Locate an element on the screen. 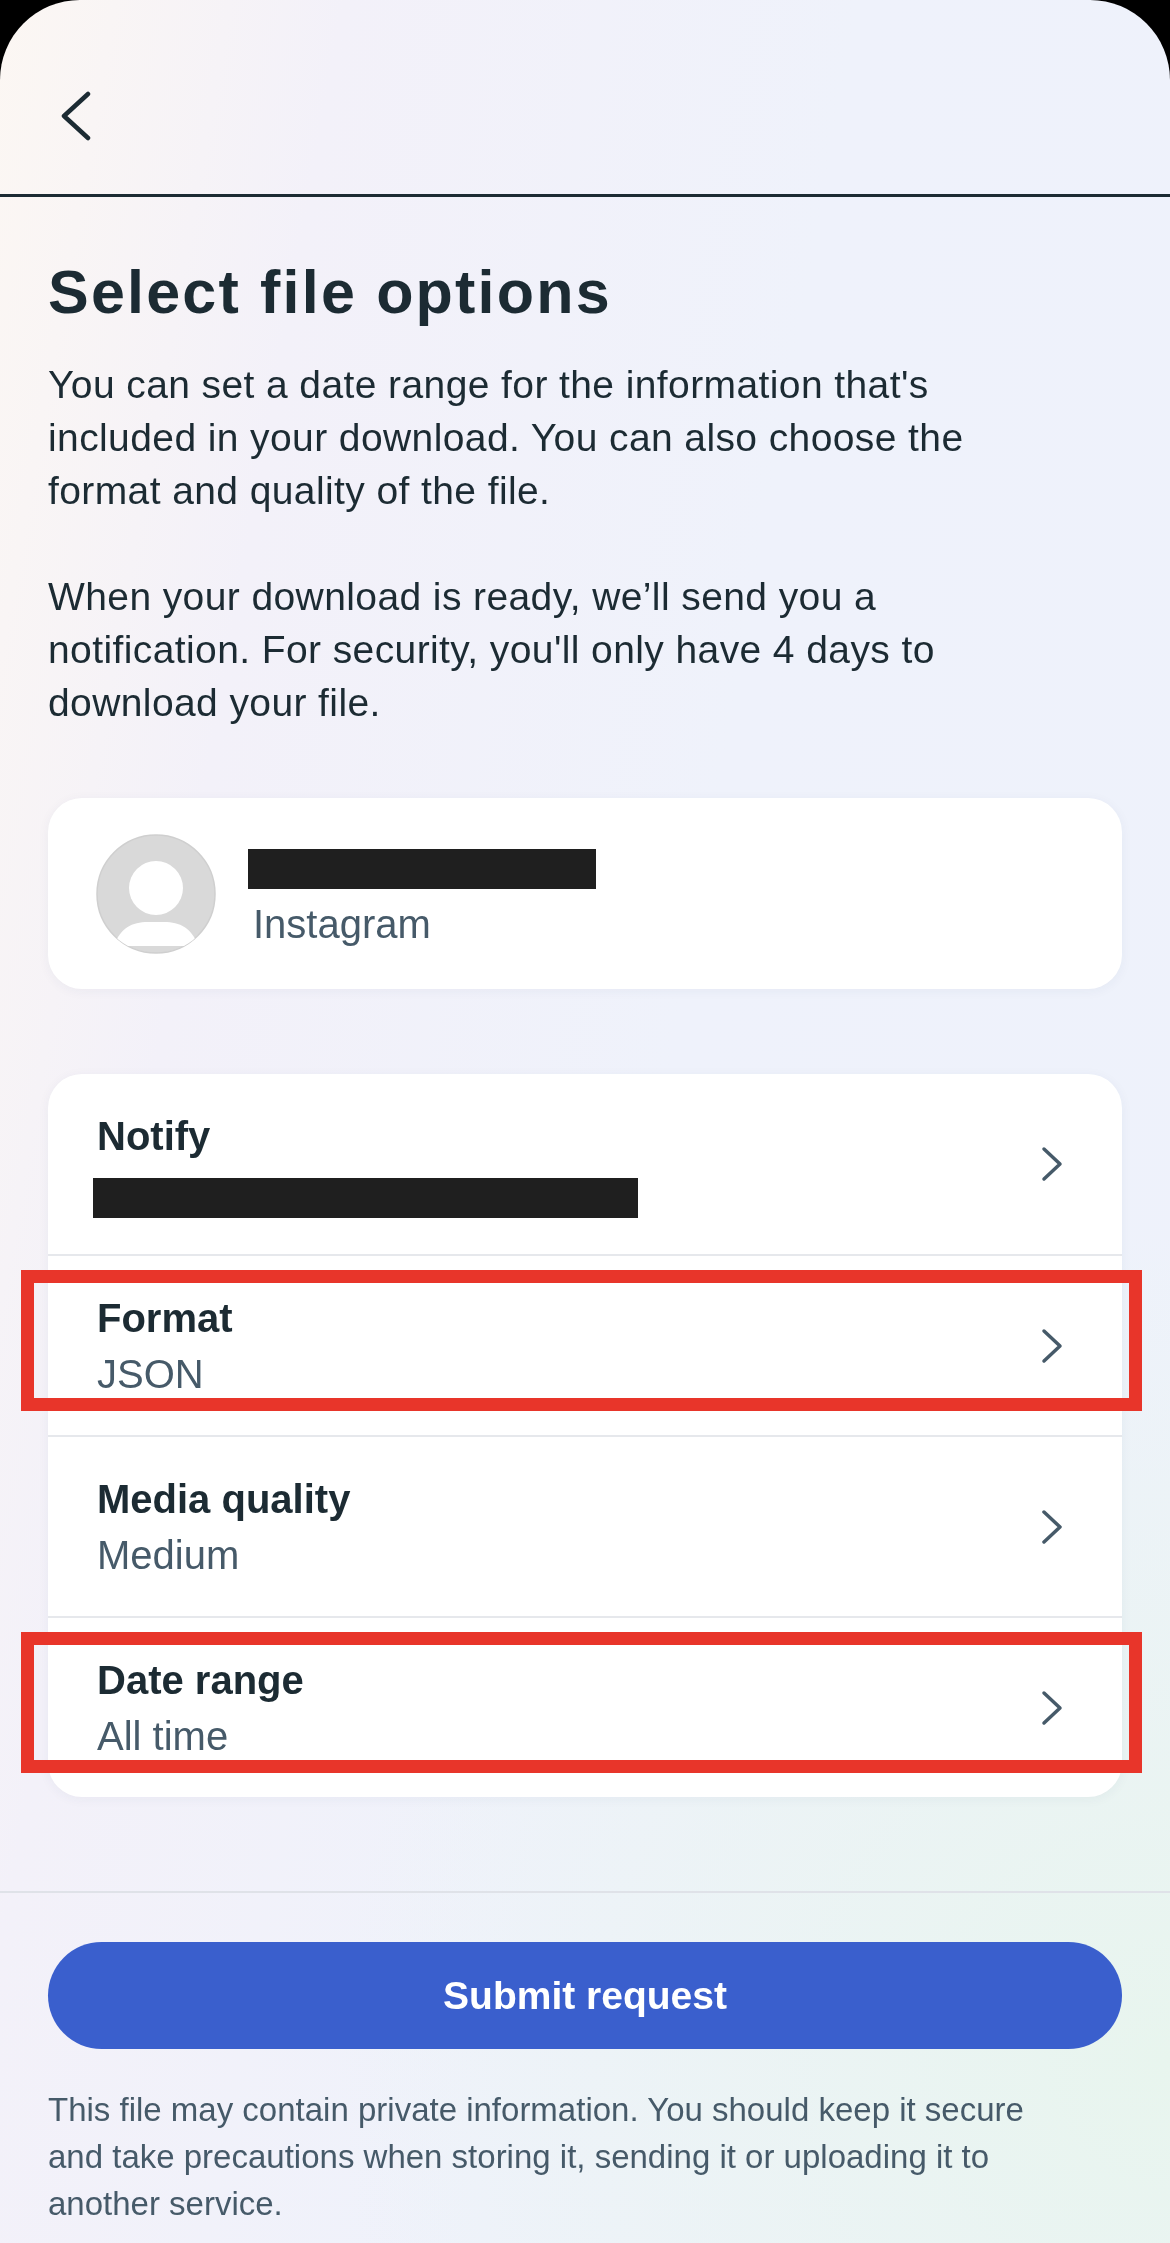 The image size is (1170, 2243). option-label: Format is located at coordinates (165, 1318).